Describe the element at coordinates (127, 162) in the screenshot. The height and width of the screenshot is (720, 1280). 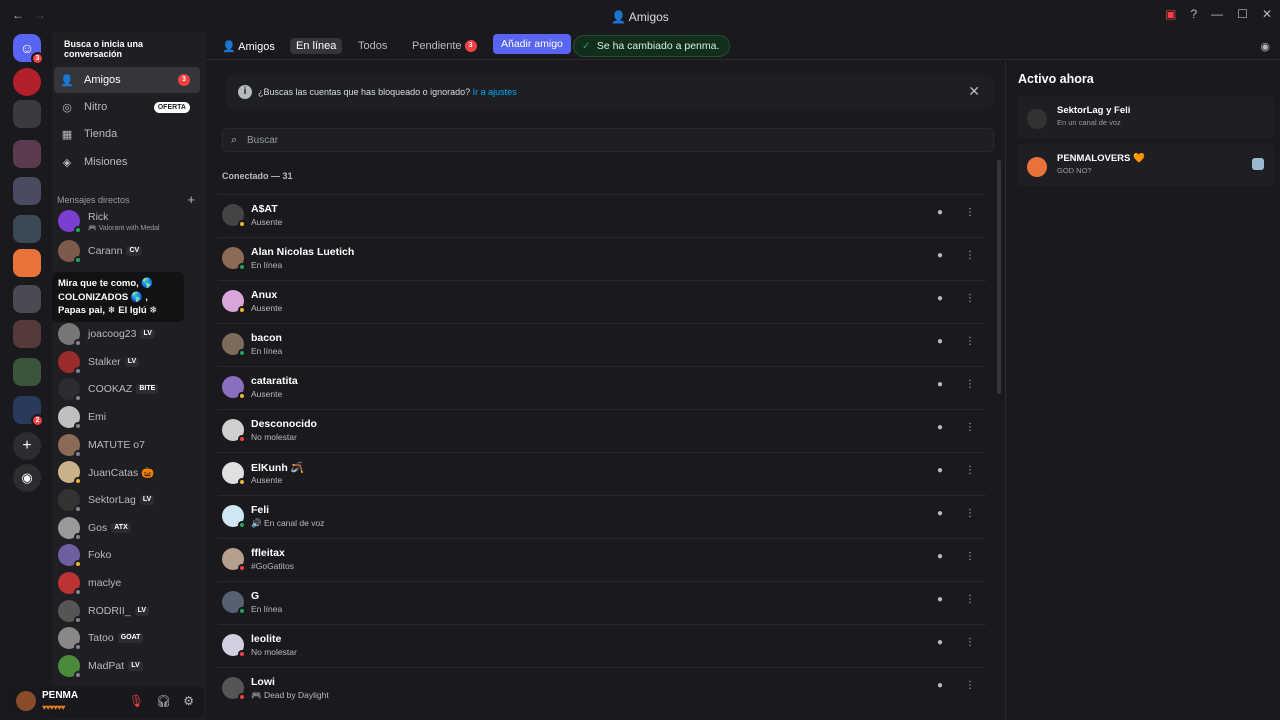
I see `nav-quests: ◈ Misiones` at that location.